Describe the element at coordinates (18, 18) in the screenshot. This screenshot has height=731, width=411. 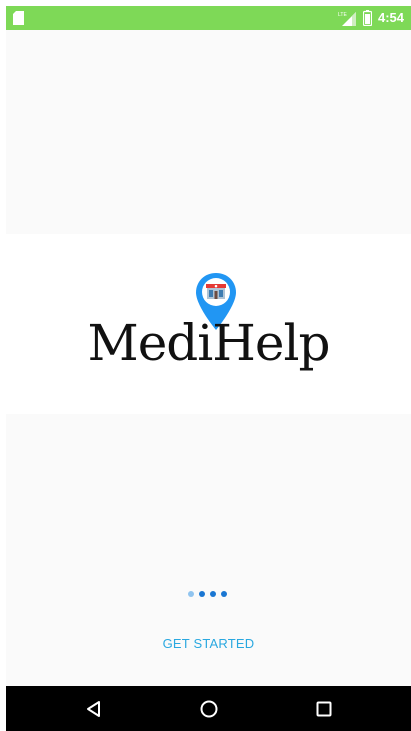
I see `sd-card-icon` at that location.